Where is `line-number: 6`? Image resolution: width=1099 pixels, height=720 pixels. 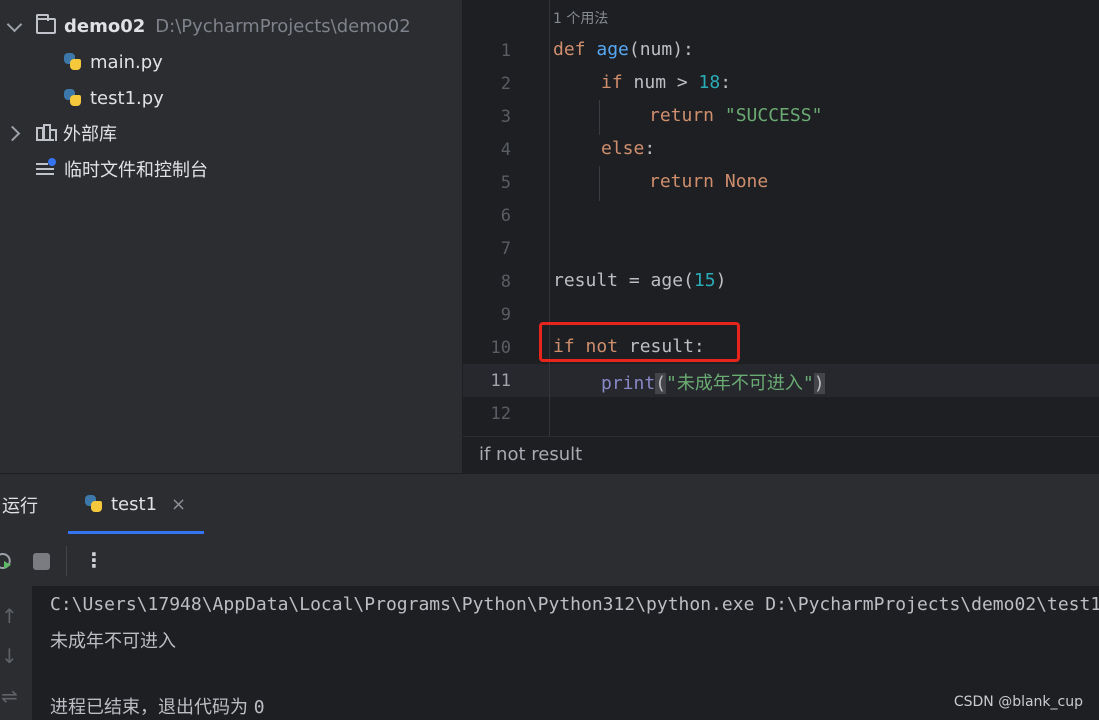
line-number: 6 is located at coordinates (505, 216).